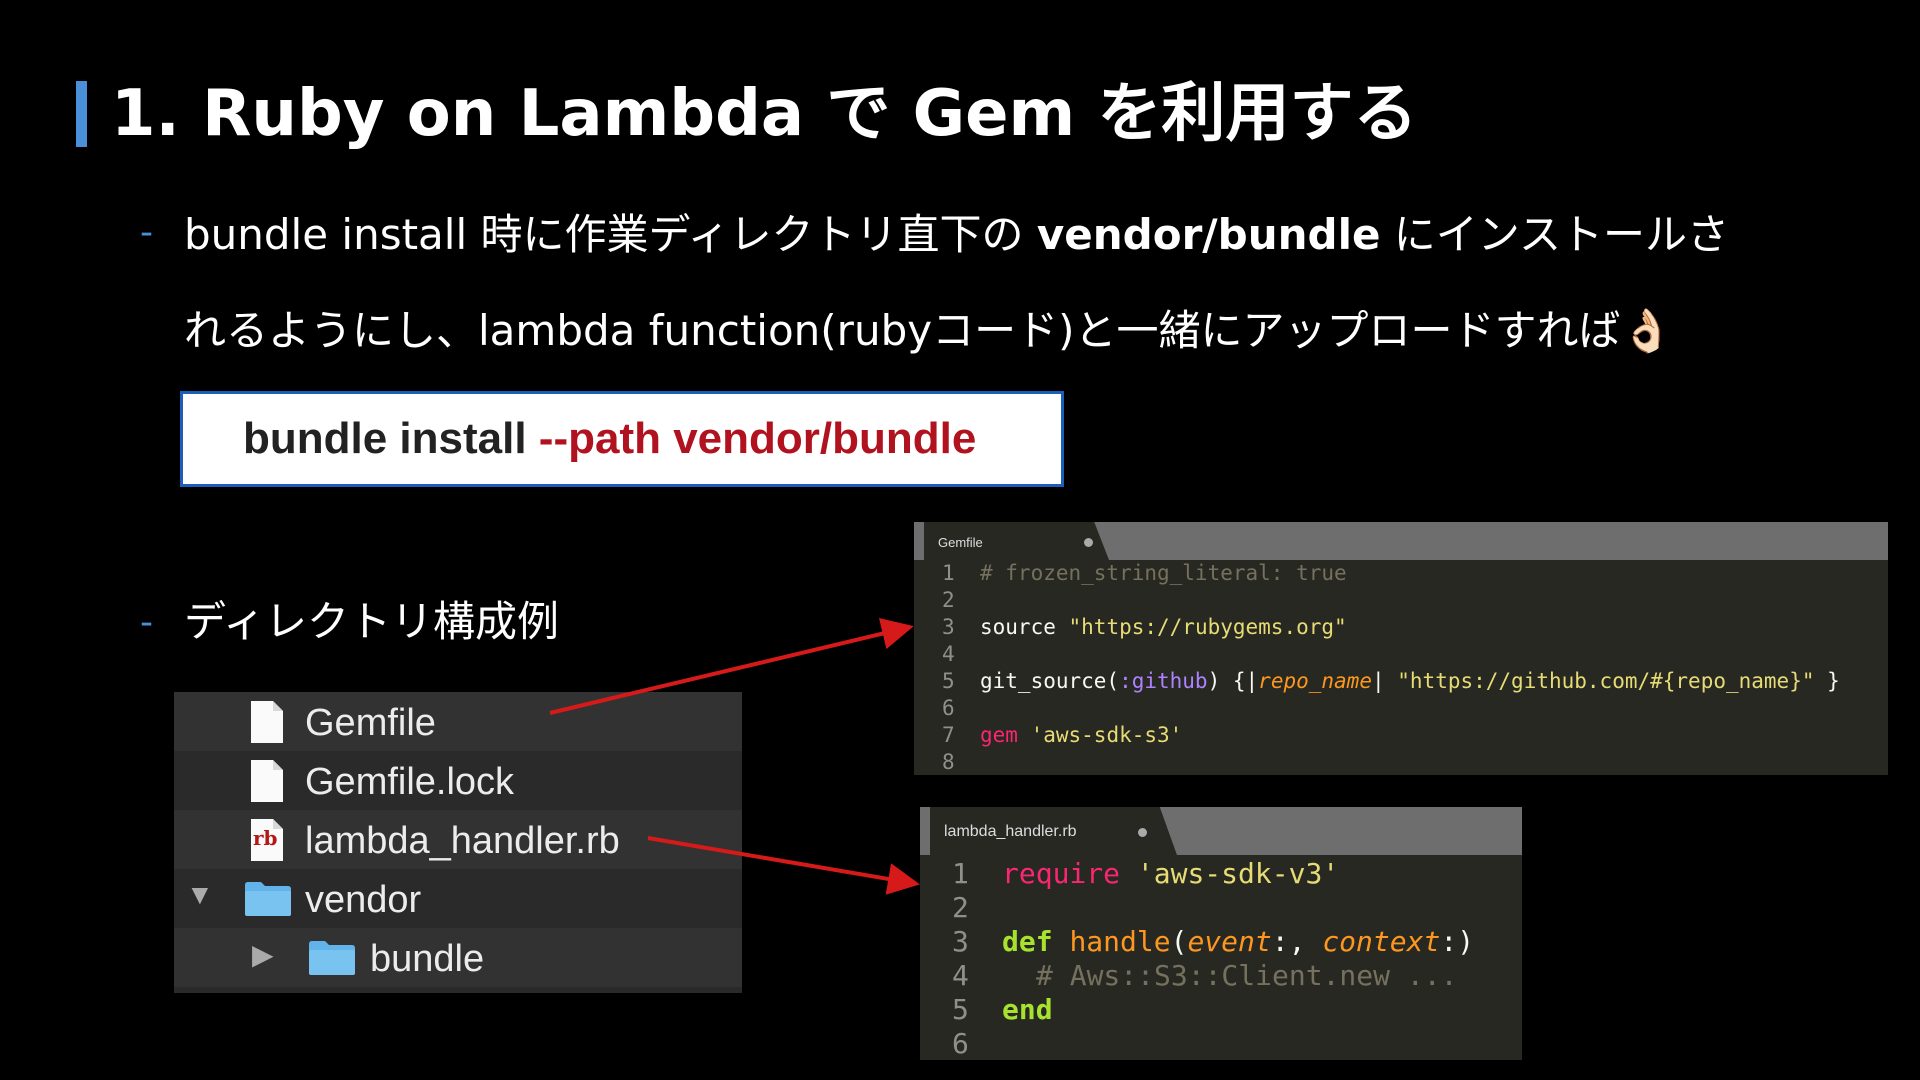  Describe the element at coordinates (734, 756) in the screenshot. I see `pointer-arrows` at that location.